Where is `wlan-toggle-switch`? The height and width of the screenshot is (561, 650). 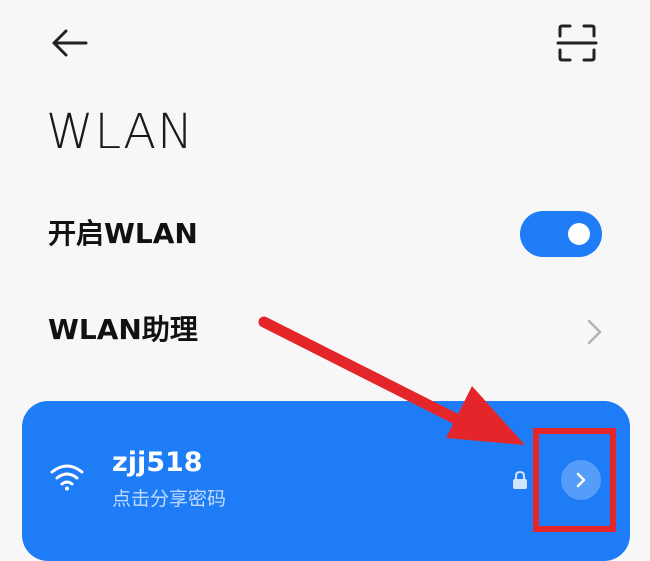
wlan-toggle-switch is located at coordinates (561, 234).